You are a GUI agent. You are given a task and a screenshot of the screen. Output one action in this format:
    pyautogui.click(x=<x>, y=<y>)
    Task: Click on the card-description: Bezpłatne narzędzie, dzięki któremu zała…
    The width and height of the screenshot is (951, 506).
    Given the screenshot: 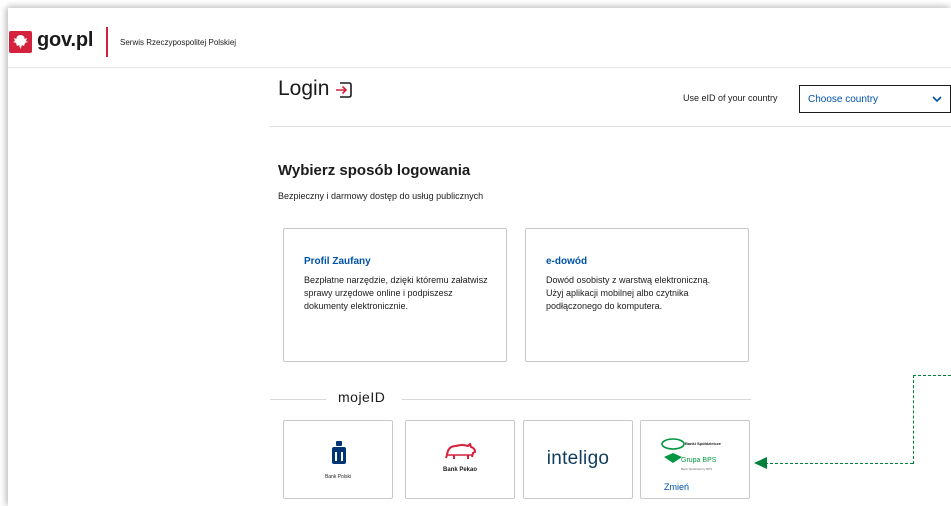 What is the action you would take?
    pyautogui.click(x=396, y=293)
    